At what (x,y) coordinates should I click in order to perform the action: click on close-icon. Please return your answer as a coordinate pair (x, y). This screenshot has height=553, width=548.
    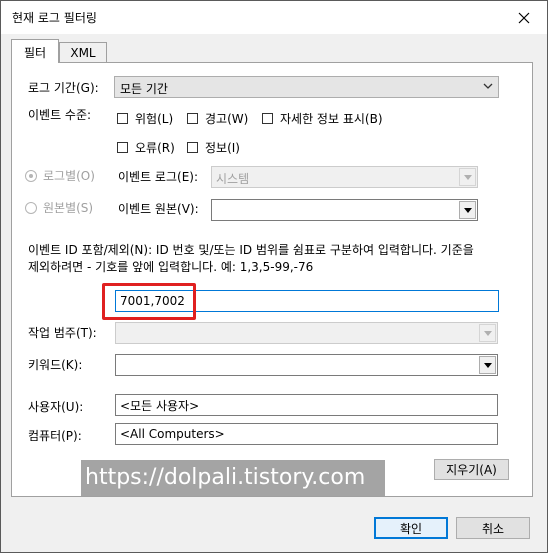
    Looking at the image, I should click on (524, 17).